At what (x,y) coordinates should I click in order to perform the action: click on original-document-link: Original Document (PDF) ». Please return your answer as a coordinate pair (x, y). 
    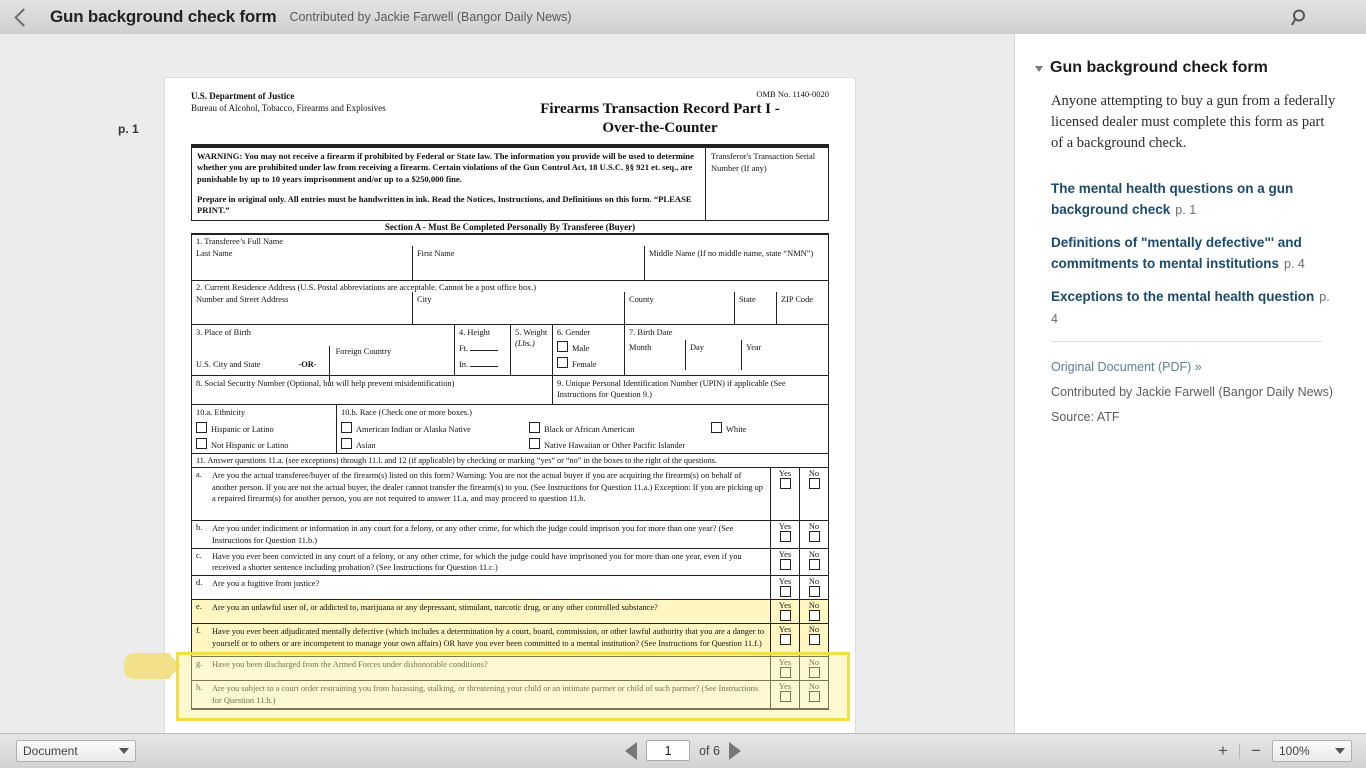
    Looking at the image, I should click on (1194, 367).